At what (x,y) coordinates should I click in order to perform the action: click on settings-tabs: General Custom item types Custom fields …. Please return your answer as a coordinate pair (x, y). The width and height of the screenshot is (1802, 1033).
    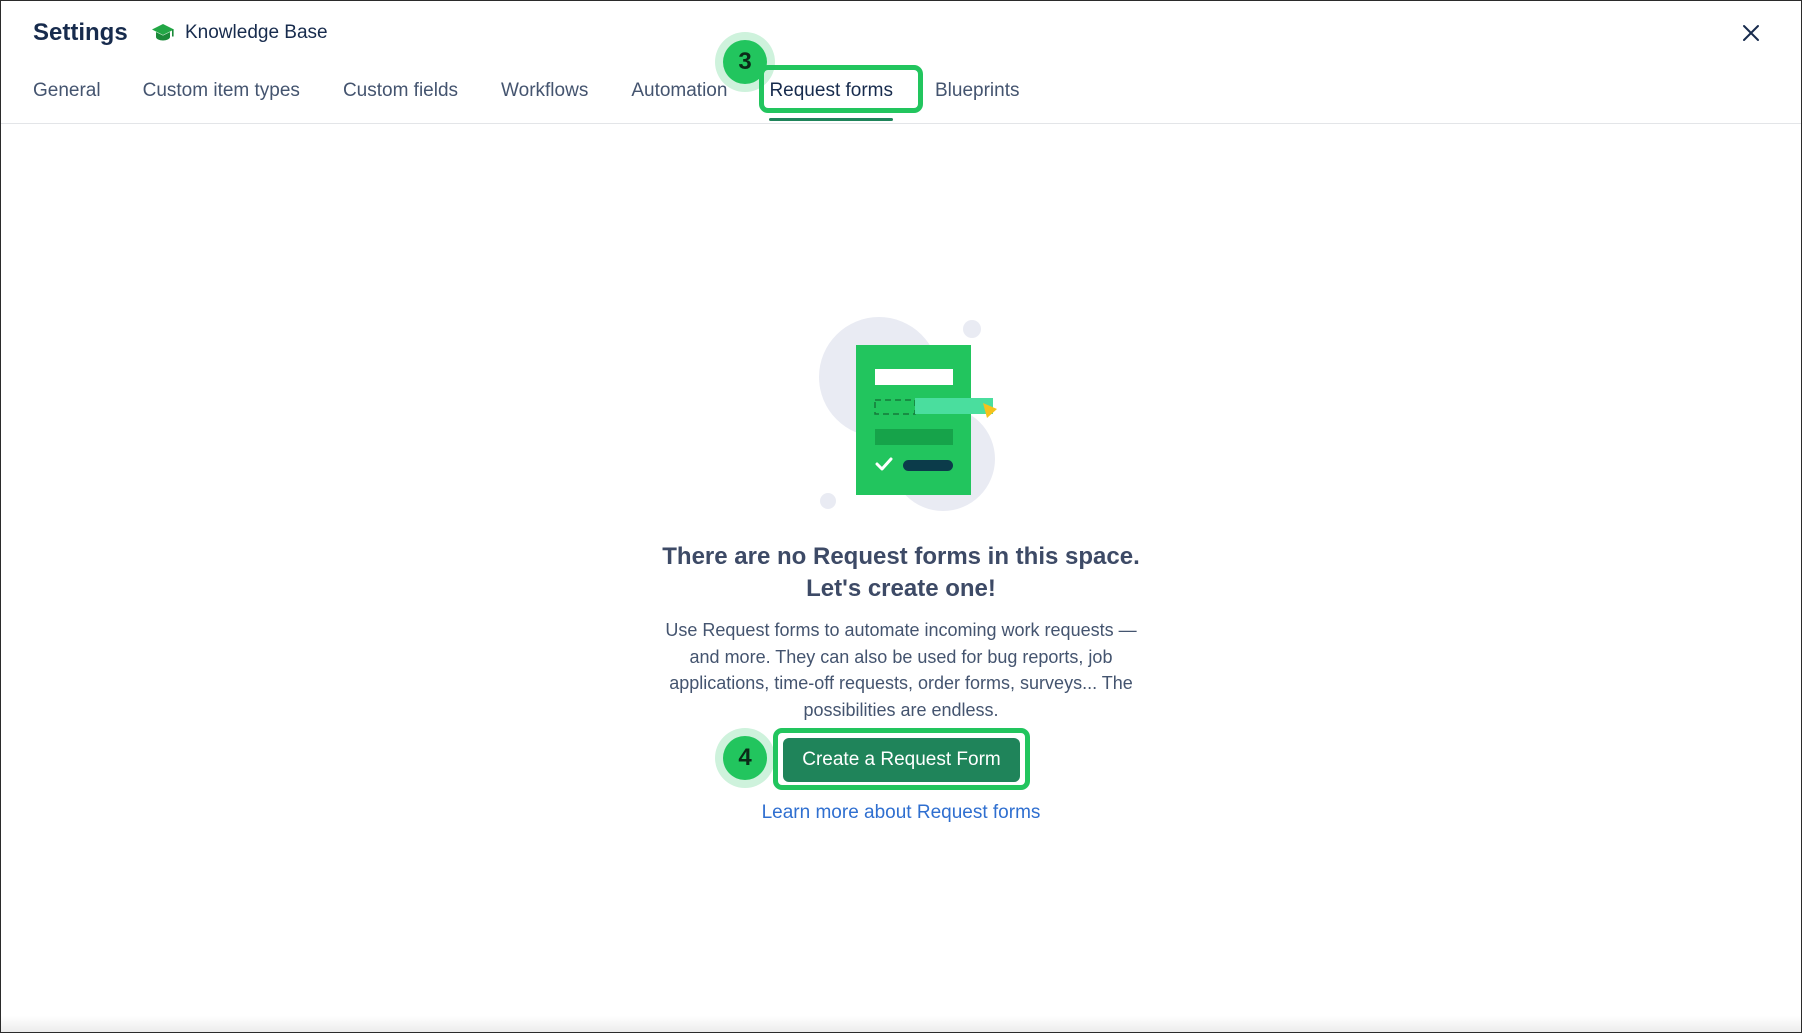
    Looking at the image, I should click on (526, 98).